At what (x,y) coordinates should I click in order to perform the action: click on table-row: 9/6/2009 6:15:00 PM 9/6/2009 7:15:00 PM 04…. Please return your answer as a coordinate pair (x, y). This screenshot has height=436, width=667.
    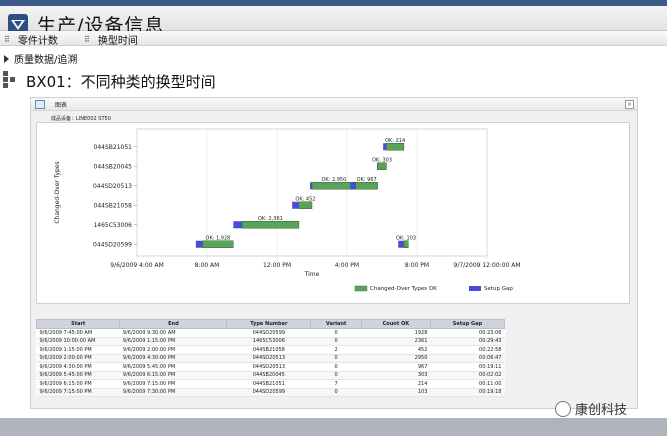
    Looking at the image, I should click on (270, 384).